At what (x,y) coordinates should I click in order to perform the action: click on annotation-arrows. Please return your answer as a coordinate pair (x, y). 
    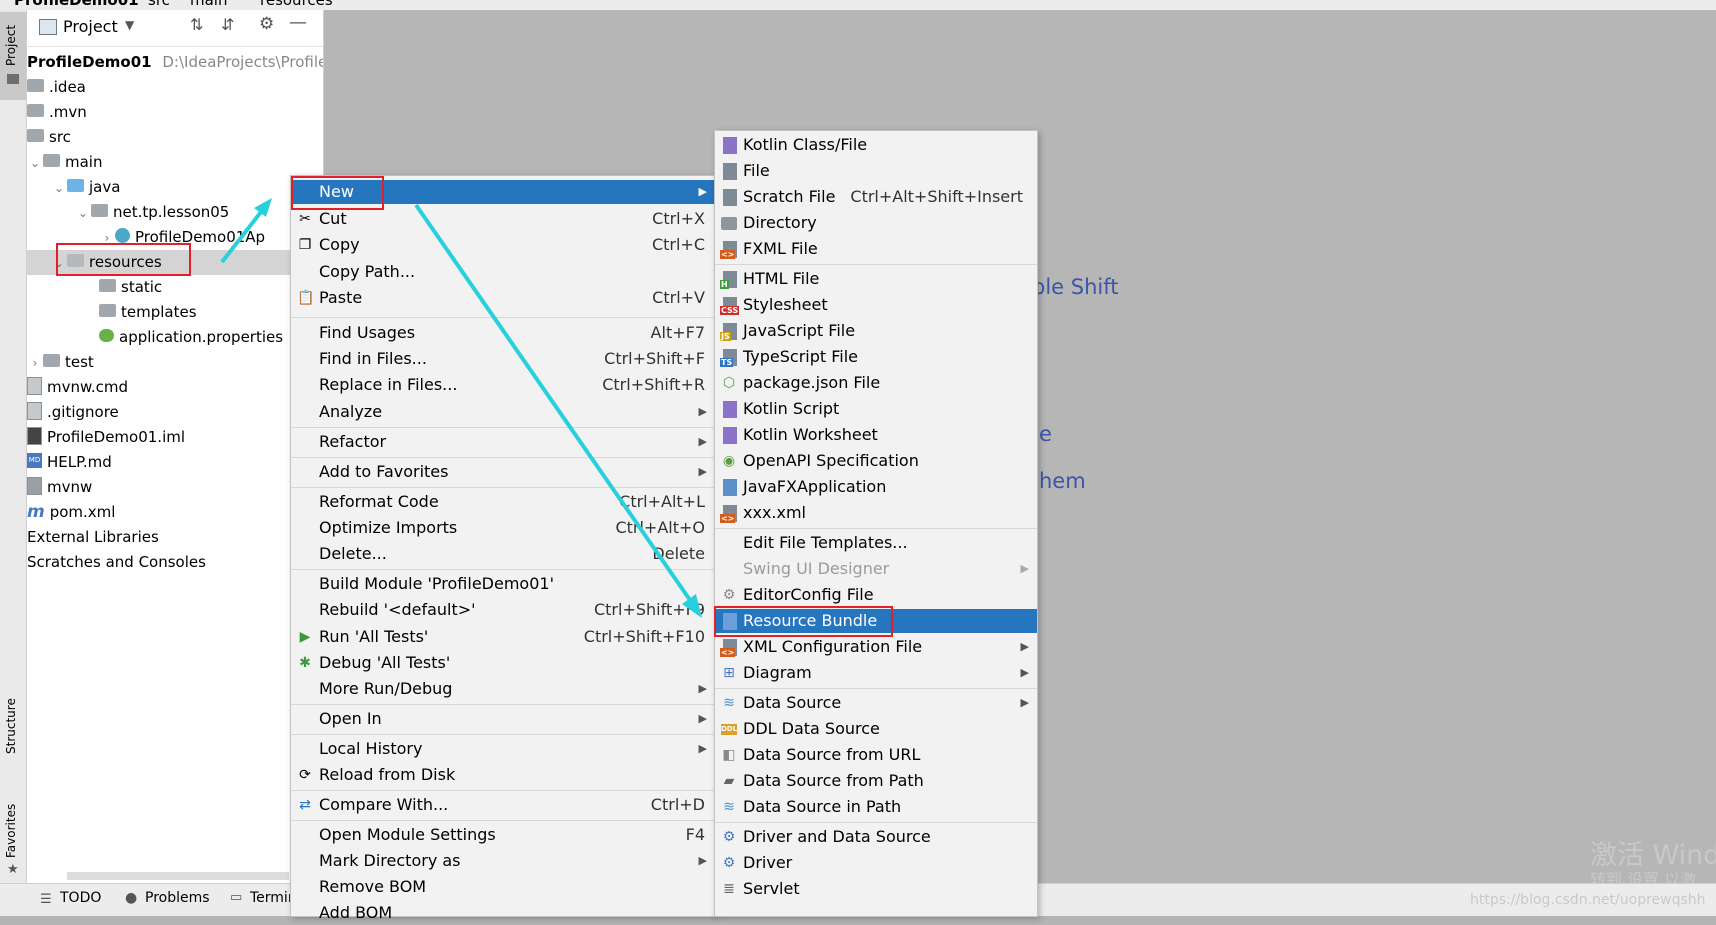
    Looking at the image, I should click on (461, 408).